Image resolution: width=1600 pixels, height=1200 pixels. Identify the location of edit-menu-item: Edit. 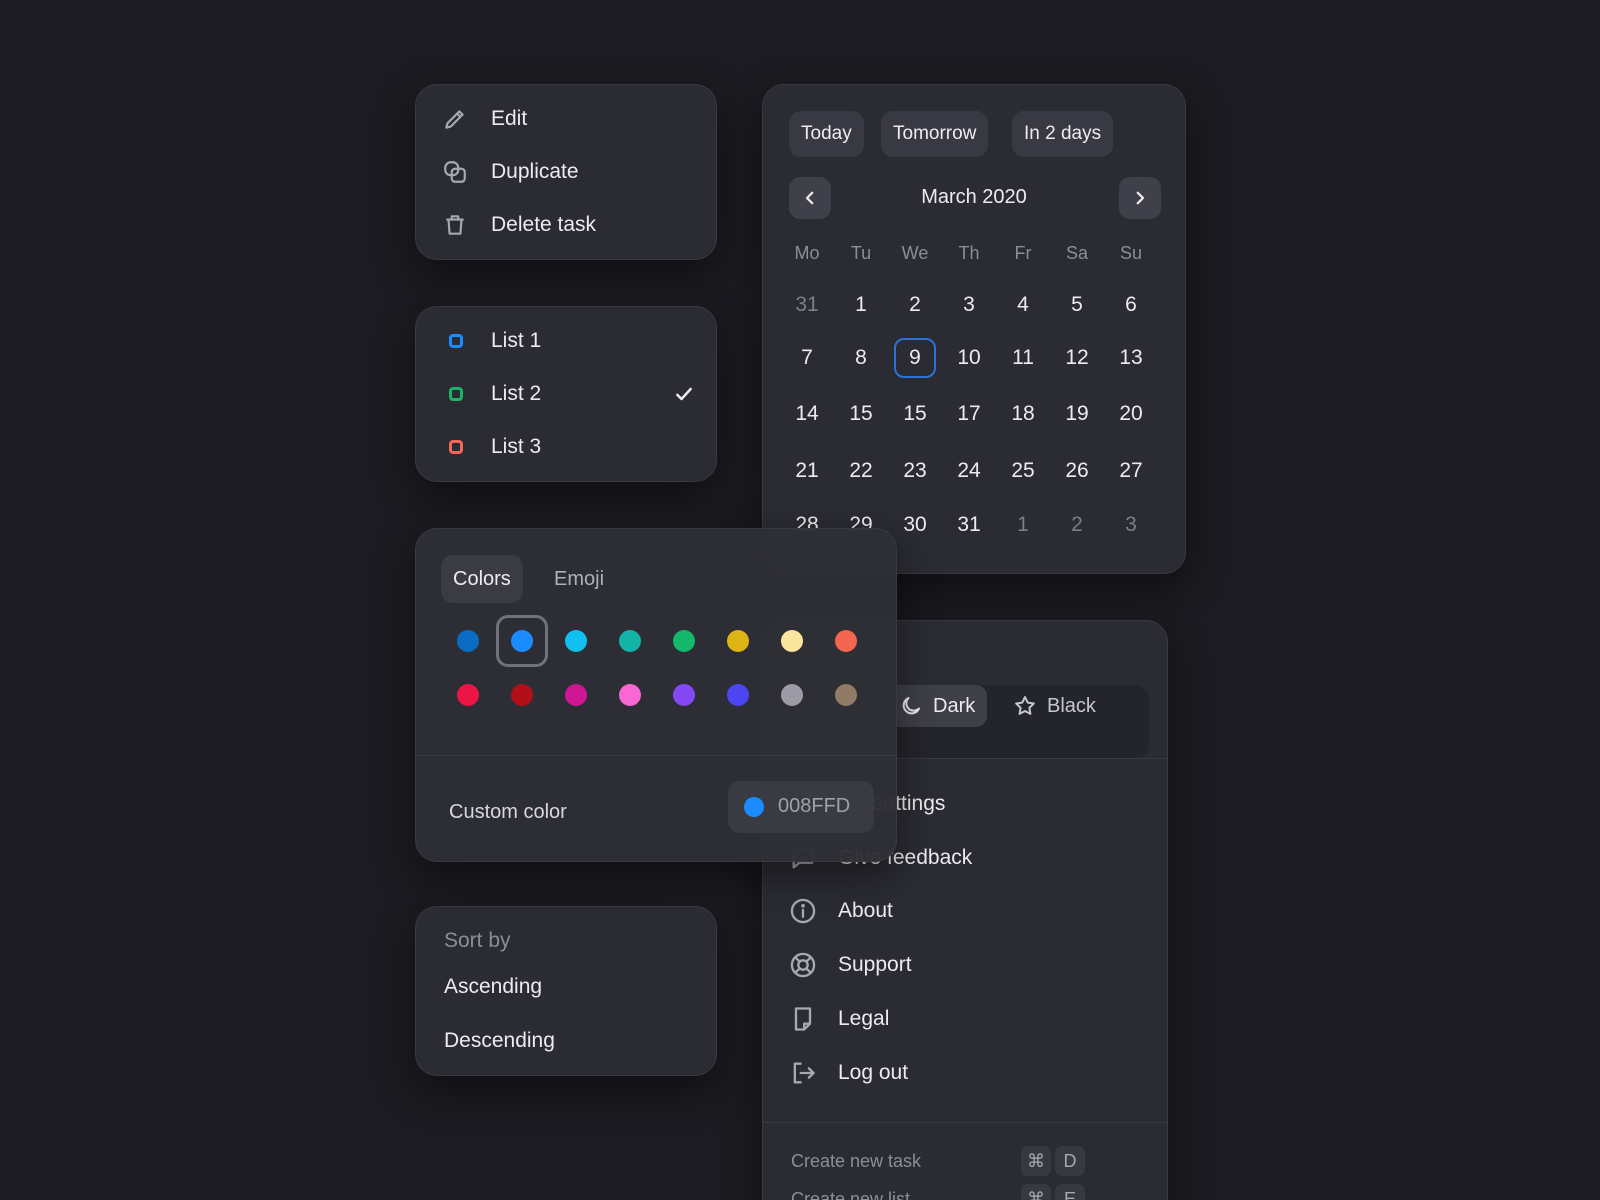
(566, 119).